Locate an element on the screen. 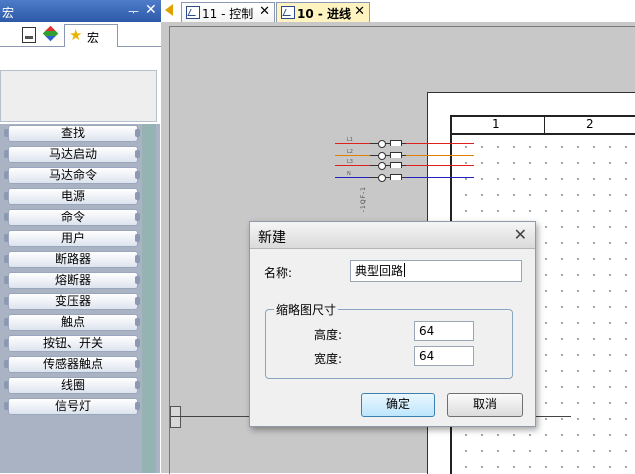  macro-item-motor-start: 马达启动 is located at coordinates (72, 154).